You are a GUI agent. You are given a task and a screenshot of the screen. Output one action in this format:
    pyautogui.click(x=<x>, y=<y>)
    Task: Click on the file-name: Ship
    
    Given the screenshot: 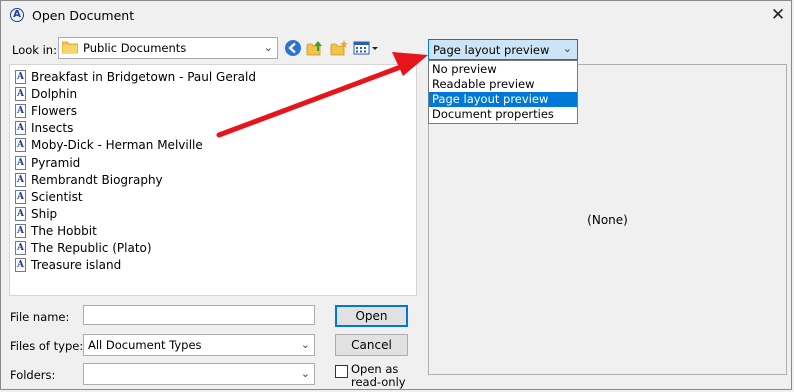 What is the action you would take?
    pyautogui.click(x=44, y=213)
    